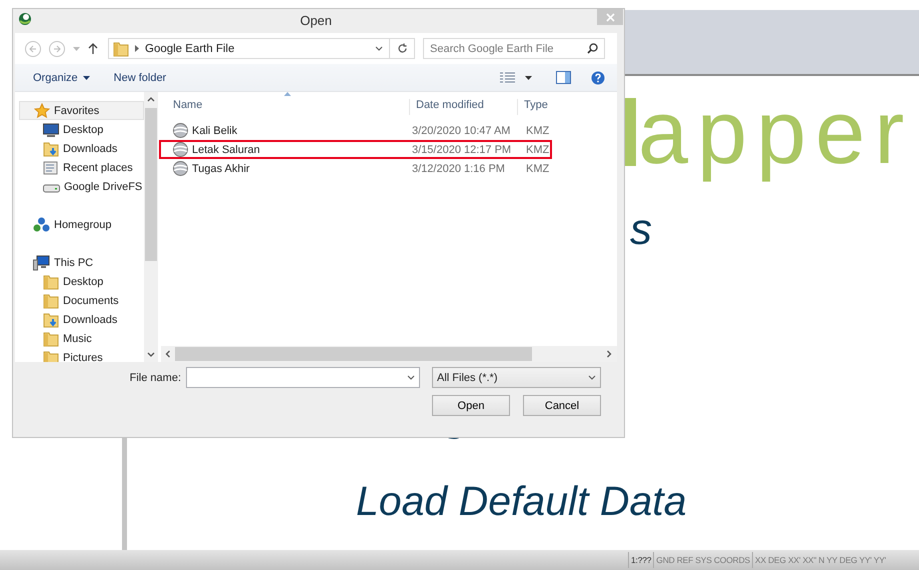  Describe the element at coordinates (516, 377) in the screenshot. I see `file-type-dropdown: All Files (*.*)` at that location.